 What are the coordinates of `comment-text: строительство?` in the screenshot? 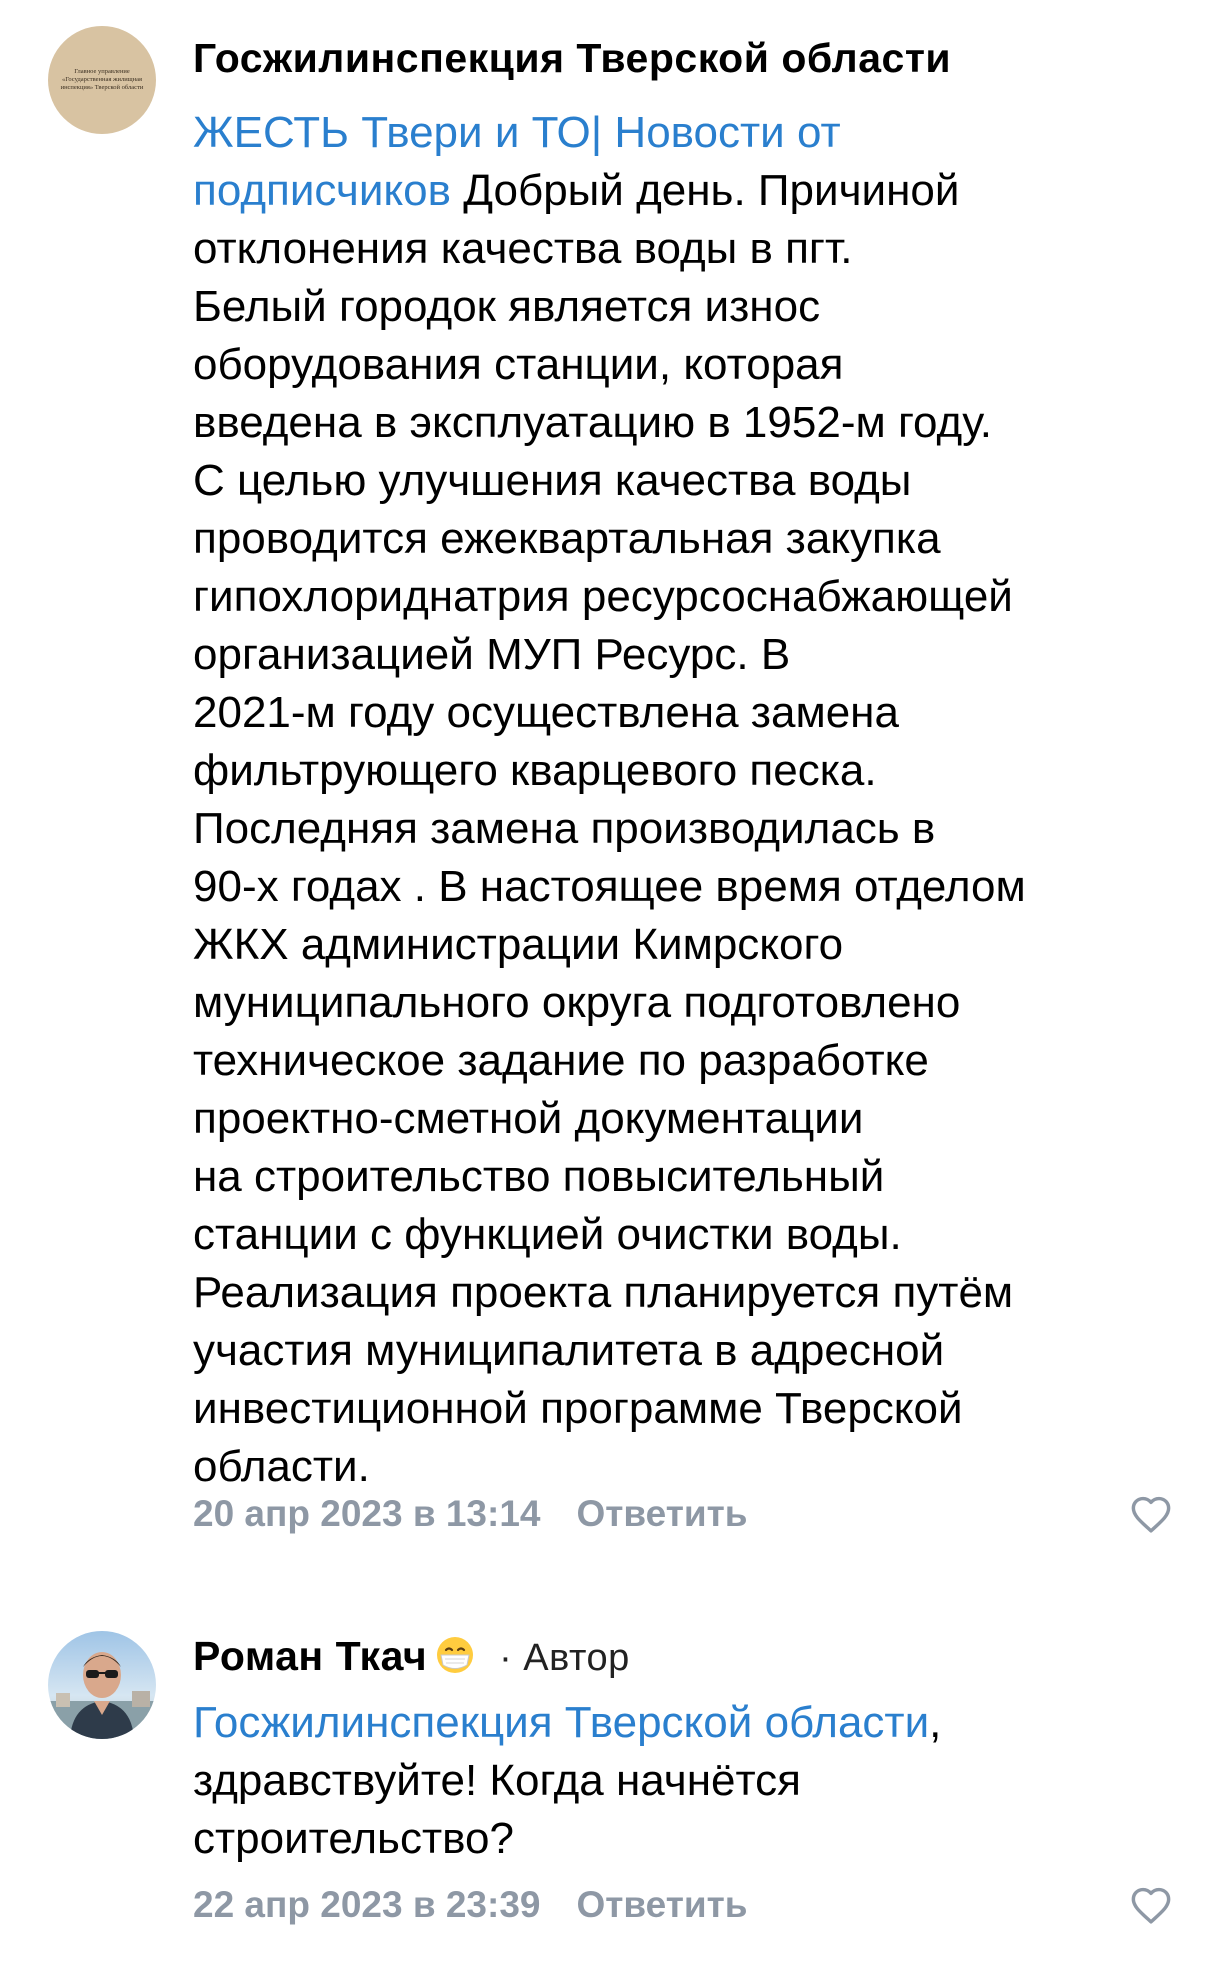 It's located at (353, 1838).